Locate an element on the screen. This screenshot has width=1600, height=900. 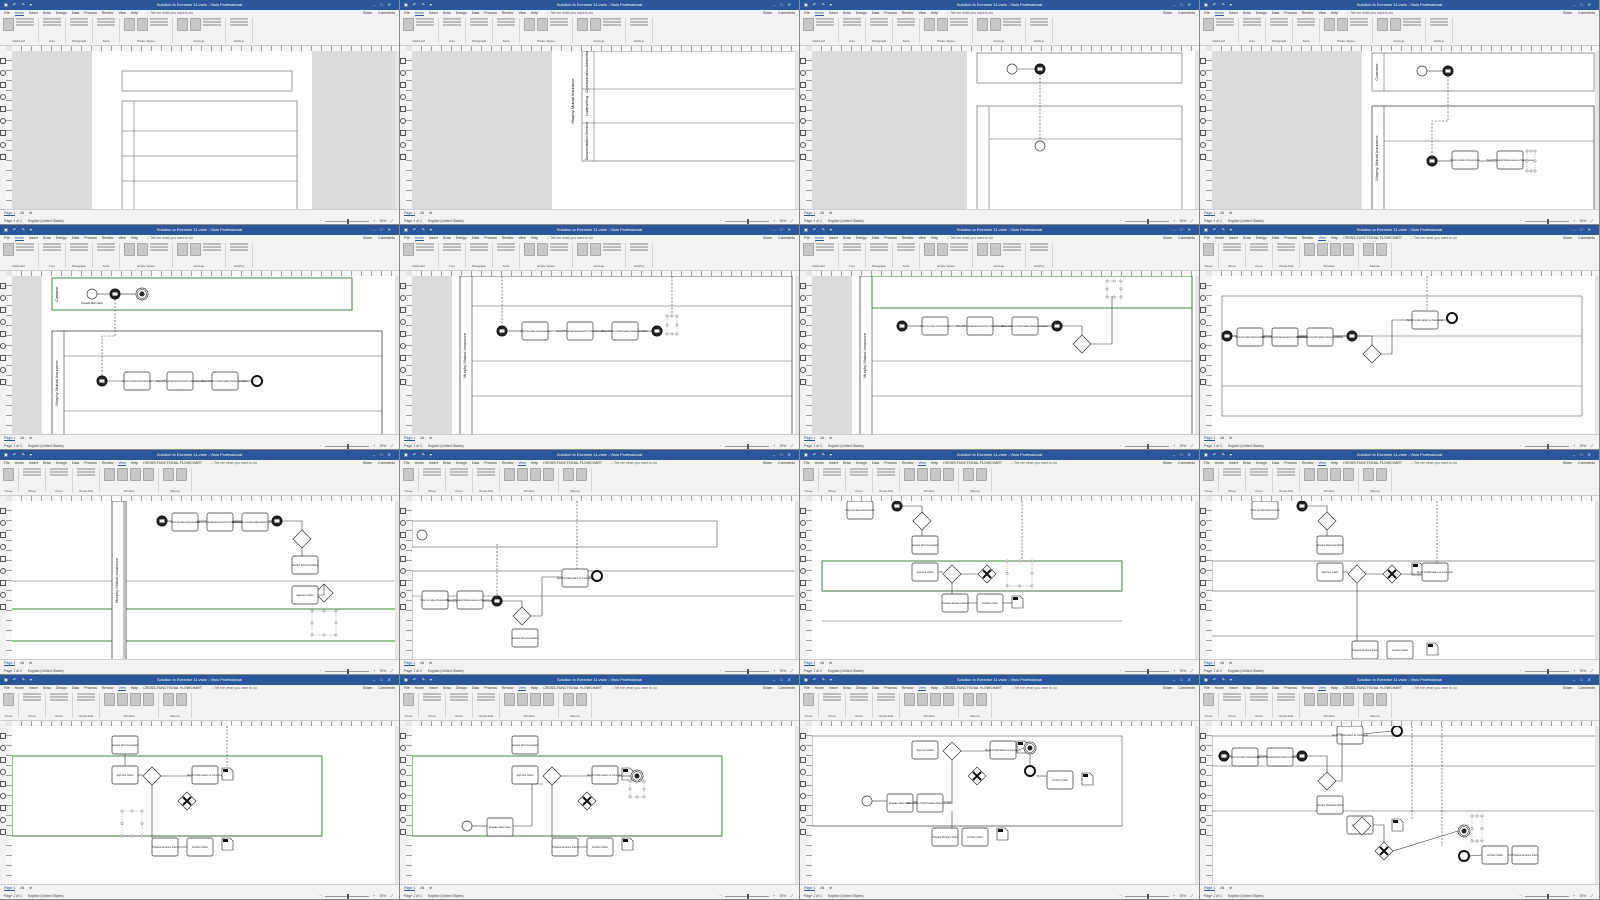
bpmn-diagram is located at coordinates (1003, 130).